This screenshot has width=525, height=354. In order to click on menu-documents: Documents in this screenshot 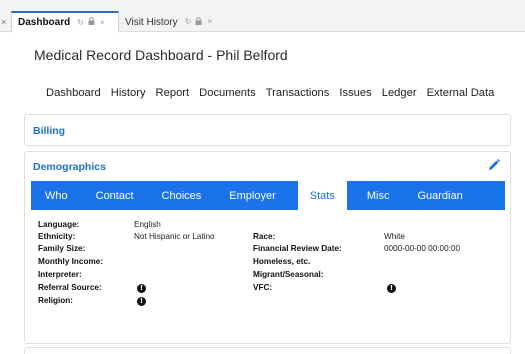, I will do `click(227, 93)`.